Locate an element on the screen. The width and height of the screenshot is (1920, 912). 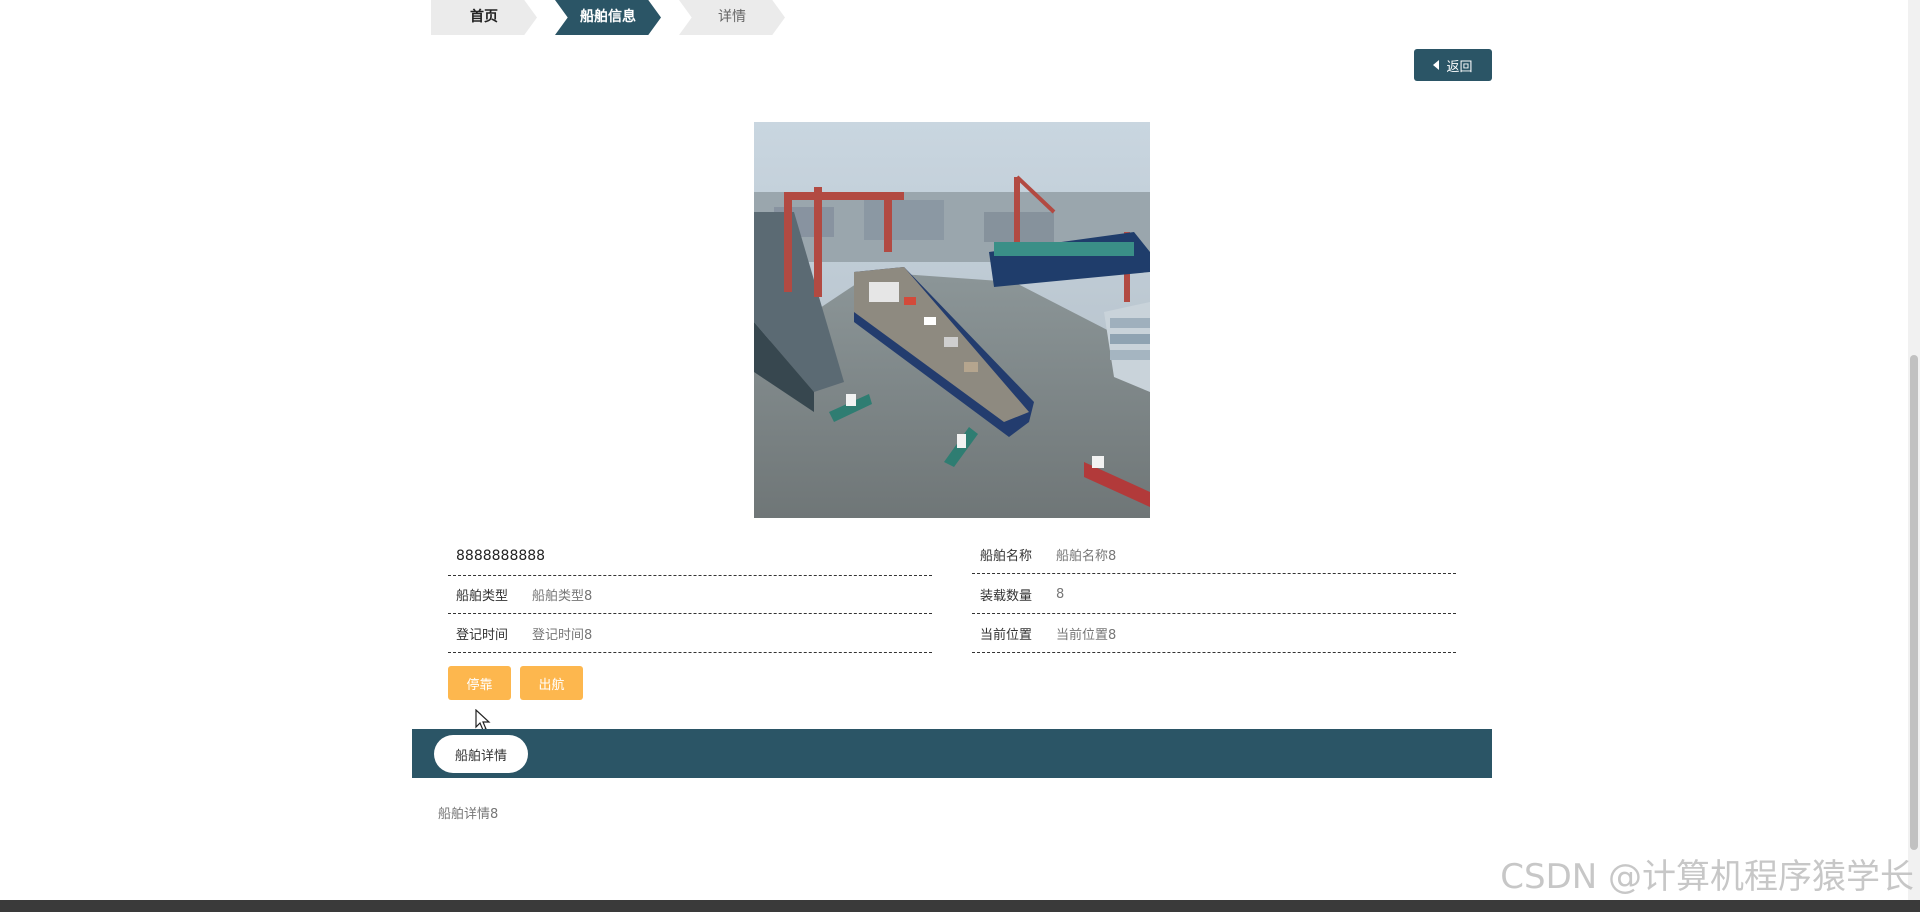
ship-name-row: 船舶名称 船舶名称8 is located at coordinates (1214, 554).